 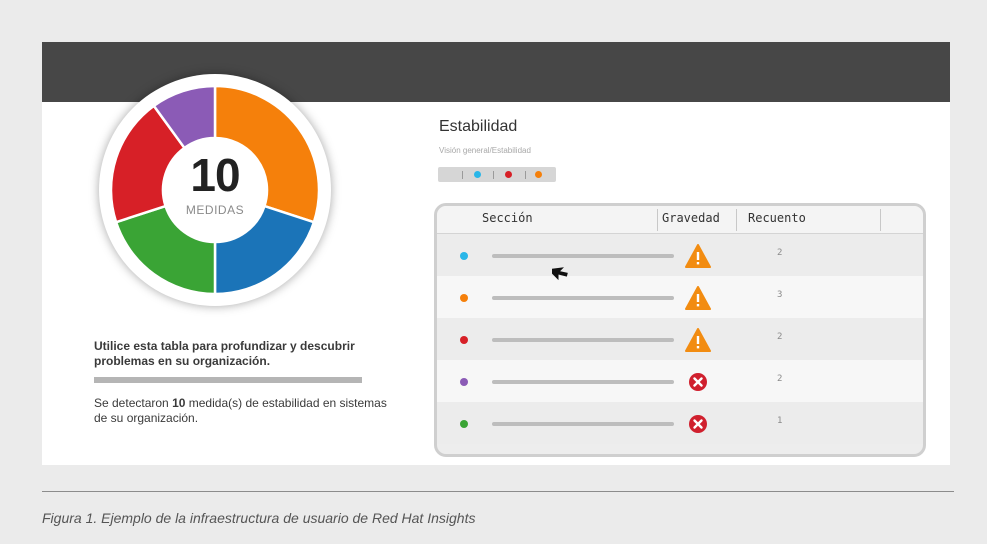 What do you see at coordinates (215, 210) in the screenshot?
I see `donut-label: MEDIDAS` at bounding box center [215, 210].